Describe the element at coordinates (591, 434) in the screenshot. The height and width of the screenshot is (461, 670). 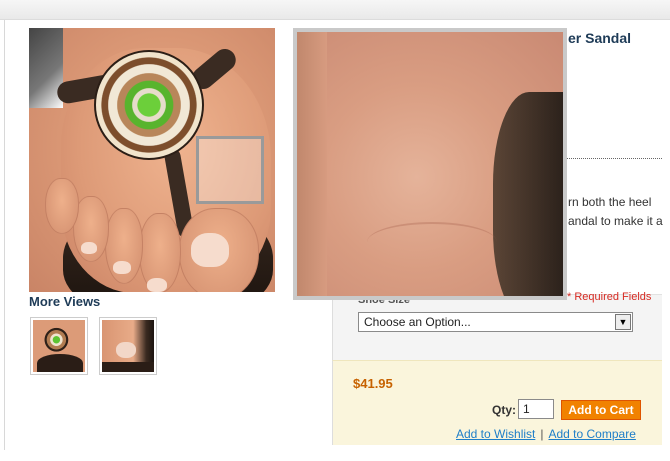
I see `add-to-compare-link: Add to Compare` at that location.